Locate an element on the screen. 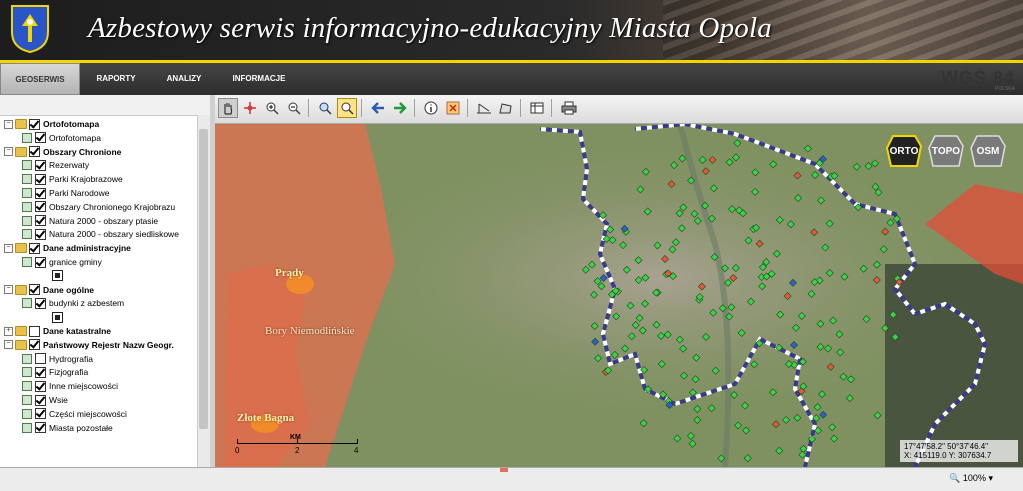 This screenshot has width=1023, height=491. coords-geographic: 17°47'58.2" 50°37'46.4" is located at coordinates (946, 446).